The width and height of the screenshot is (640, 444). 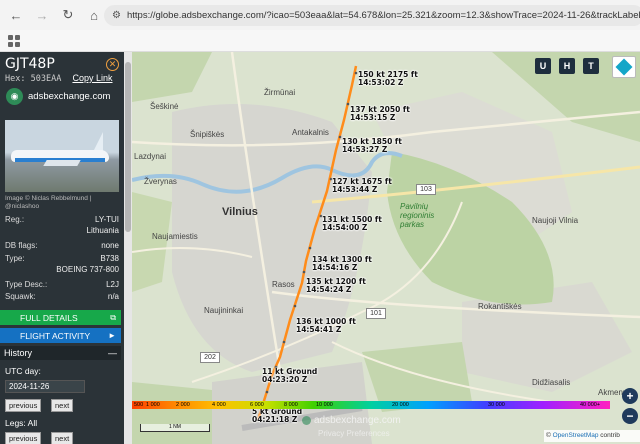 What do you see at coordinates (153, 405) in the screenshot?
I see `altitude-tick: 1 000` at bounding box center [153, 405].